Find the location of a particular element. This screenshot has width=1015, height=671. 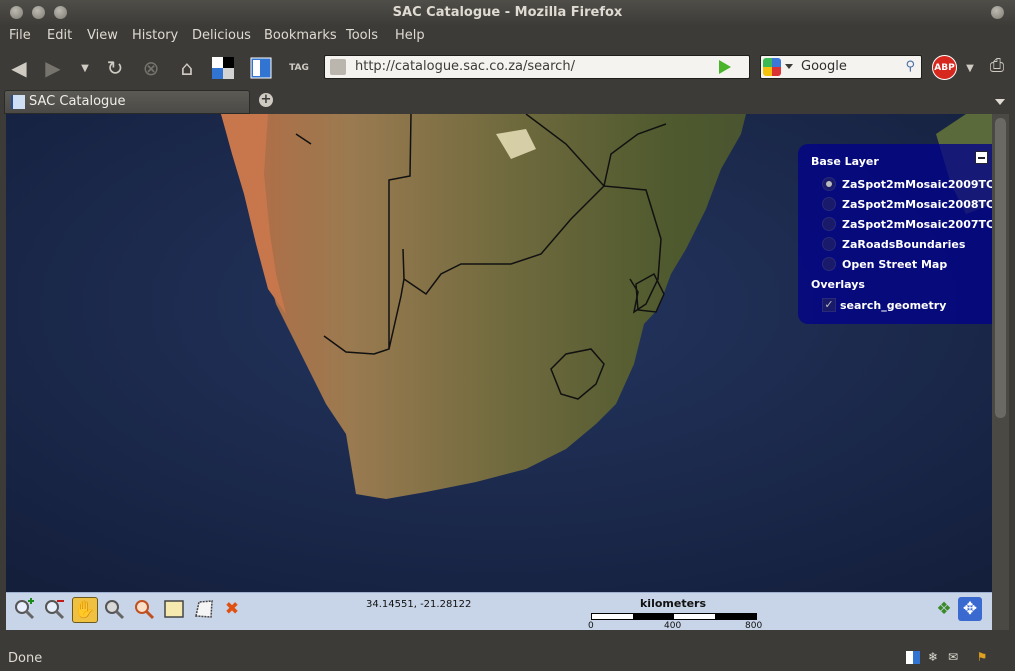

clear-button: ✖ is located at coordinates (232, 609).